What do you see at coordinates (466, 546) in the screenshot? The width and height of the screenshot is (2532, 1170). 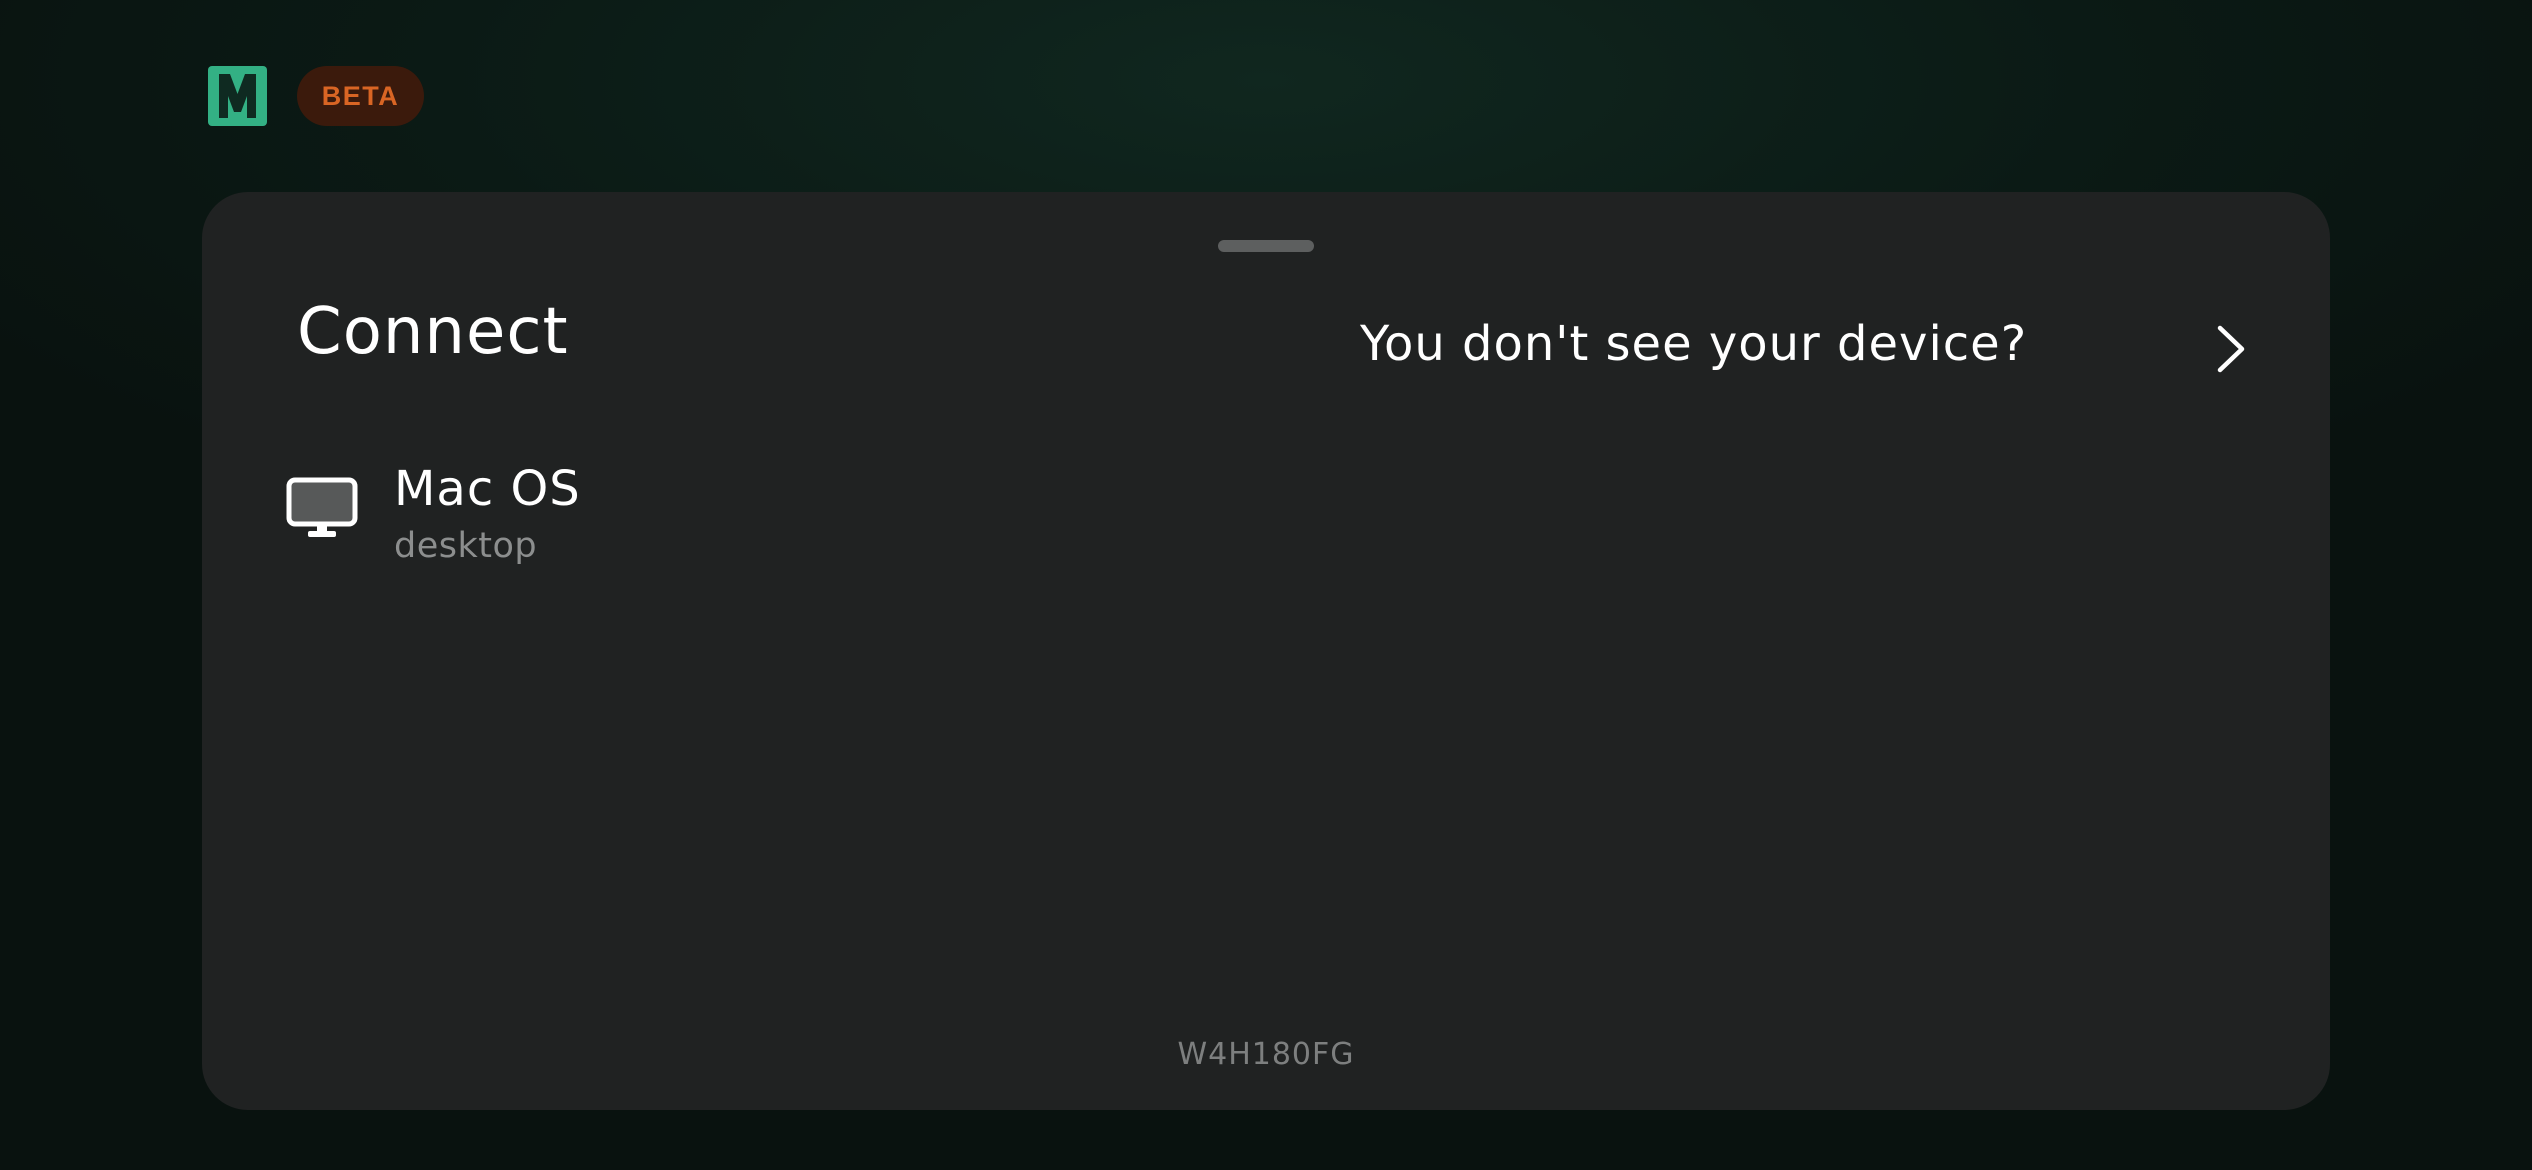 I see `device-type: desktop` at bounding box center [466, 546].